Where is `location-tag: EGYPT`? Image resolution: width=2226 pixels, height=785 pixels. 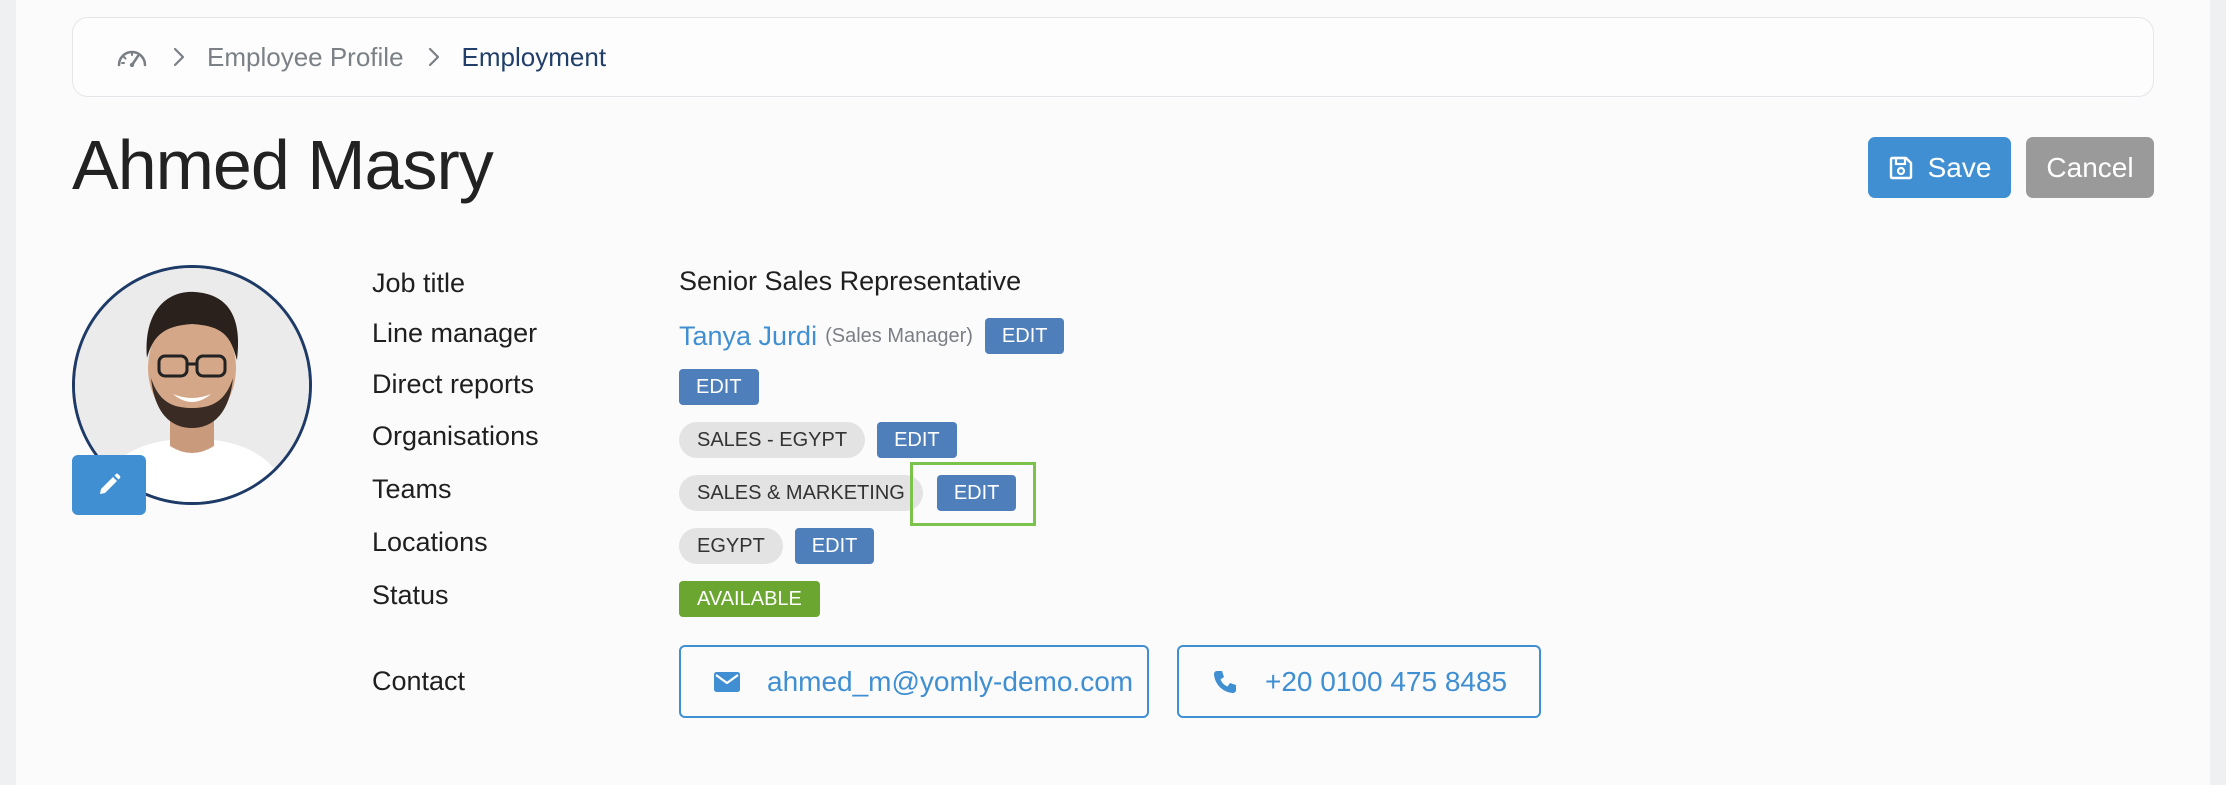
location-tag: EGYPT is located at coordinates (731, 546).